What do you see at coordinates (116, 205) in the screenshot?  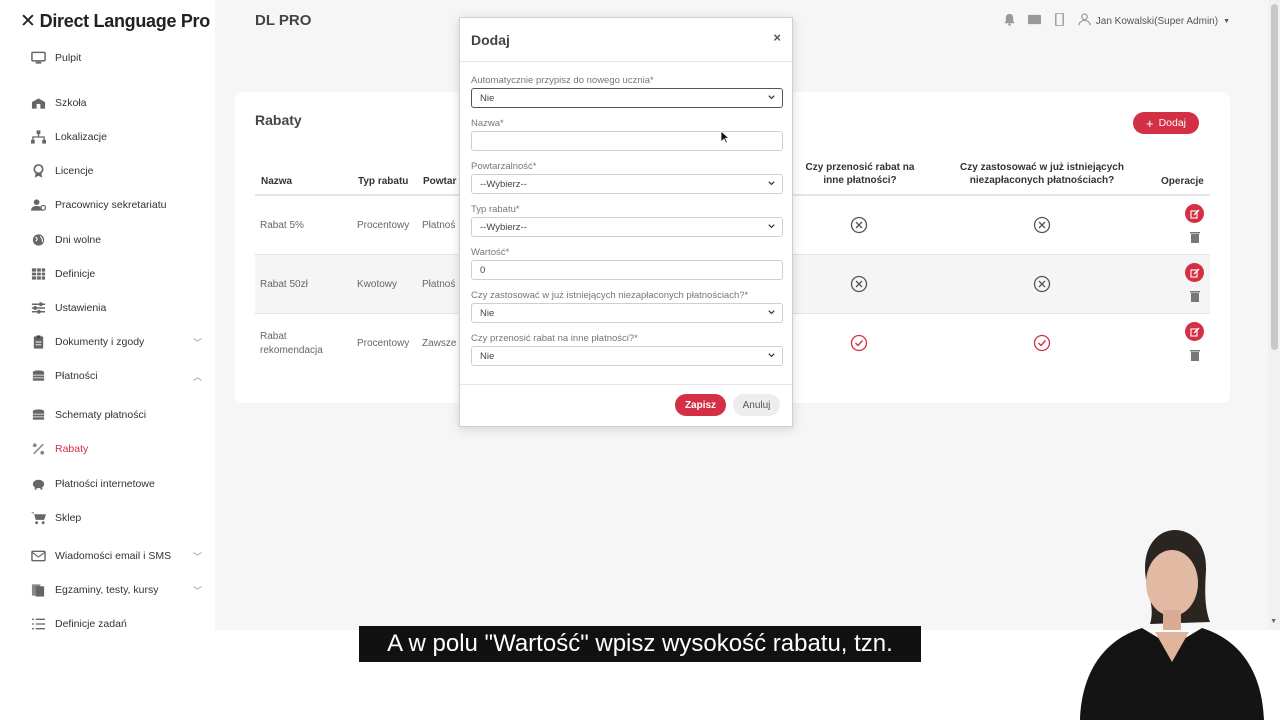 I see `sidebar-item-pracownicy: Pracownicy sekretariatu` at bounding box center [116, 205].